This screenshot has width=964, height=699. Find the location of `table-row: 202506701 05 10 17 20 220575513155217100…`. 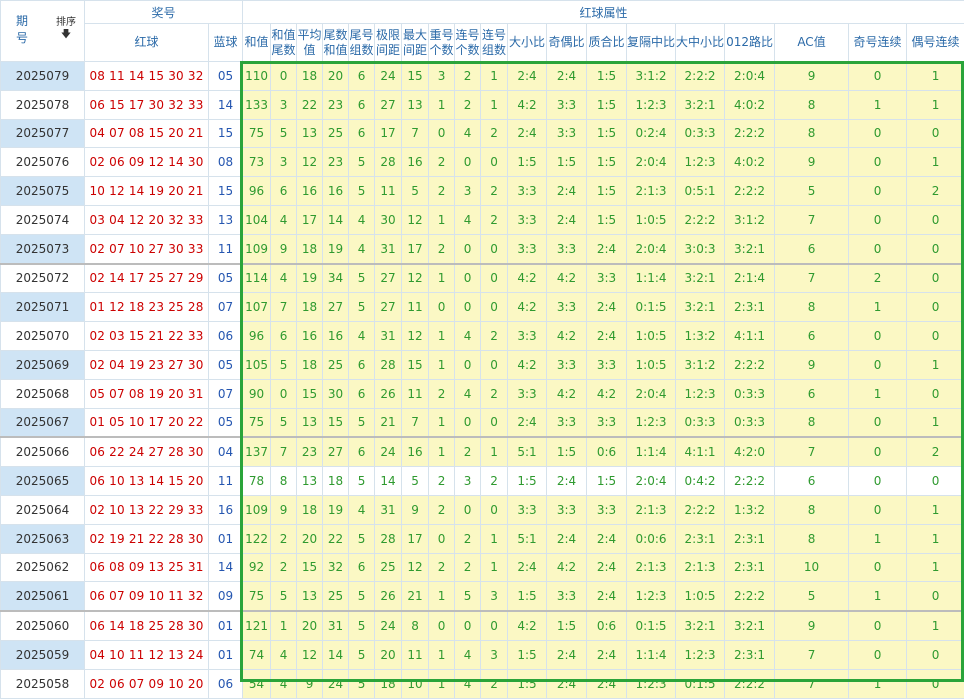

table-row: 202506701 05 10 17 20 220575513155217100… is located at coordinates (482, 422).